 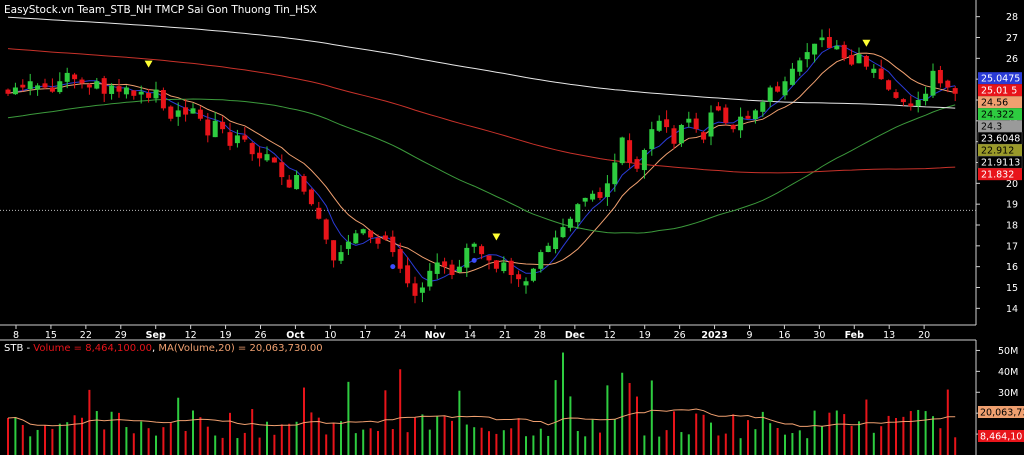 I want to click on volume-last-label: 8,464,10, so click(x=1001, y=436).